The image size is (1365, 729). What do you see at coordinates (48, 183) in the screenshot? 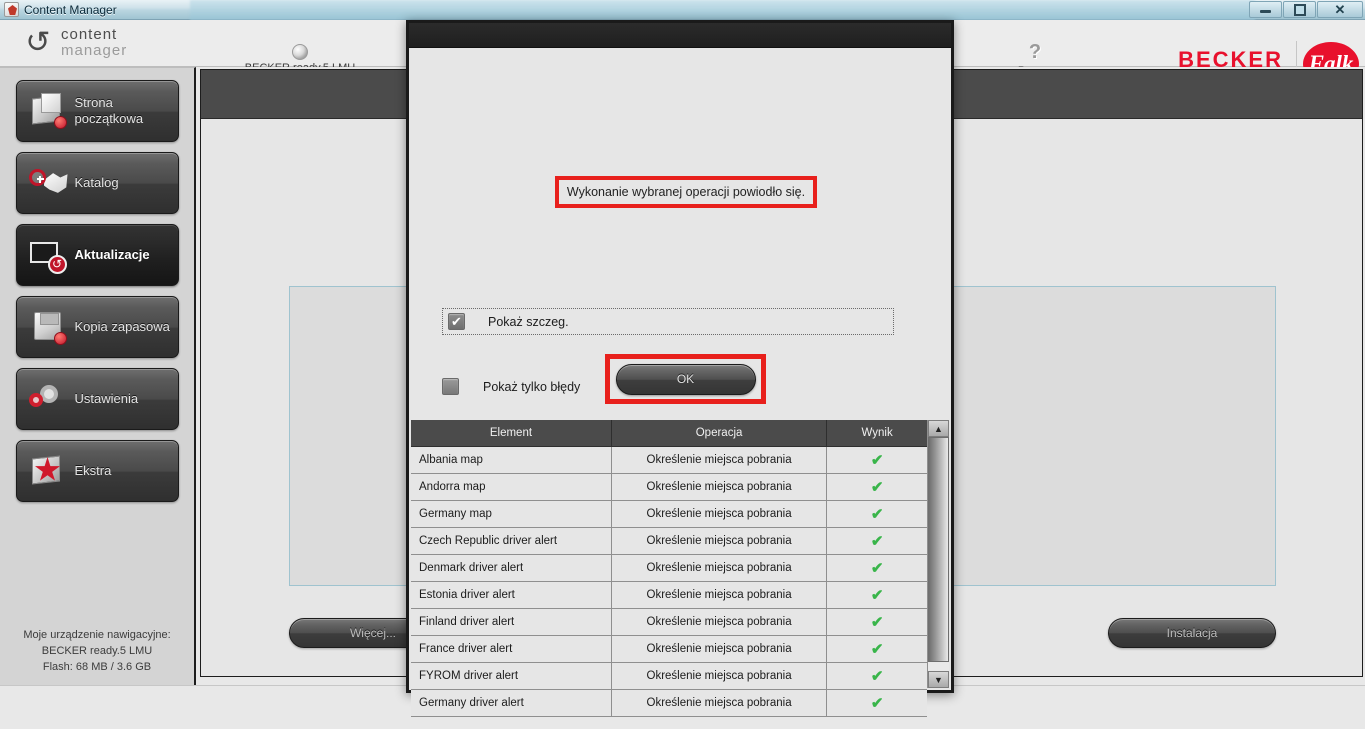
I see `catalog-map-icon` at bounding box center [48, 183].